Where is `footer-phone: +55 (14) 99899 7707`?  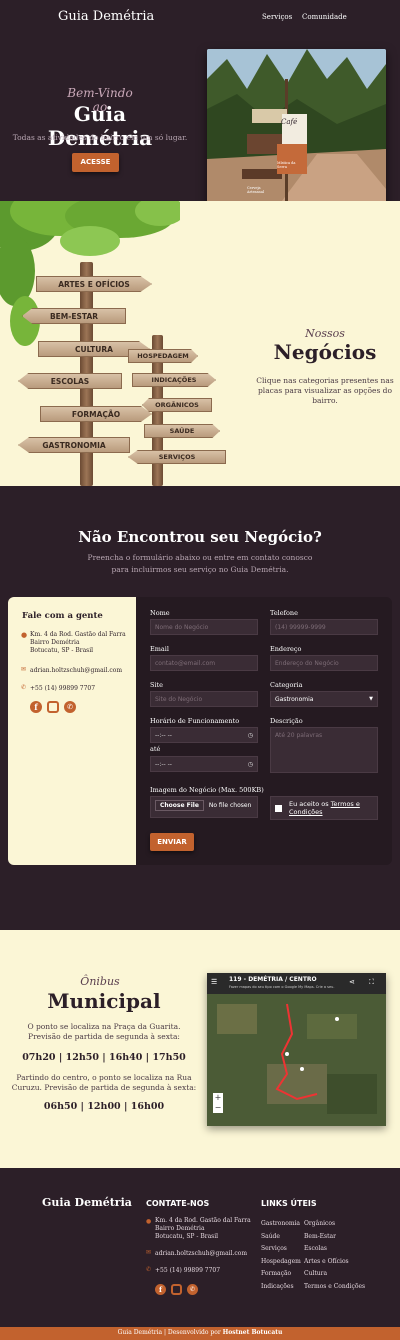
footer-phone: +55 (14) 99899 7707 is located at coordinates (187, 1270).